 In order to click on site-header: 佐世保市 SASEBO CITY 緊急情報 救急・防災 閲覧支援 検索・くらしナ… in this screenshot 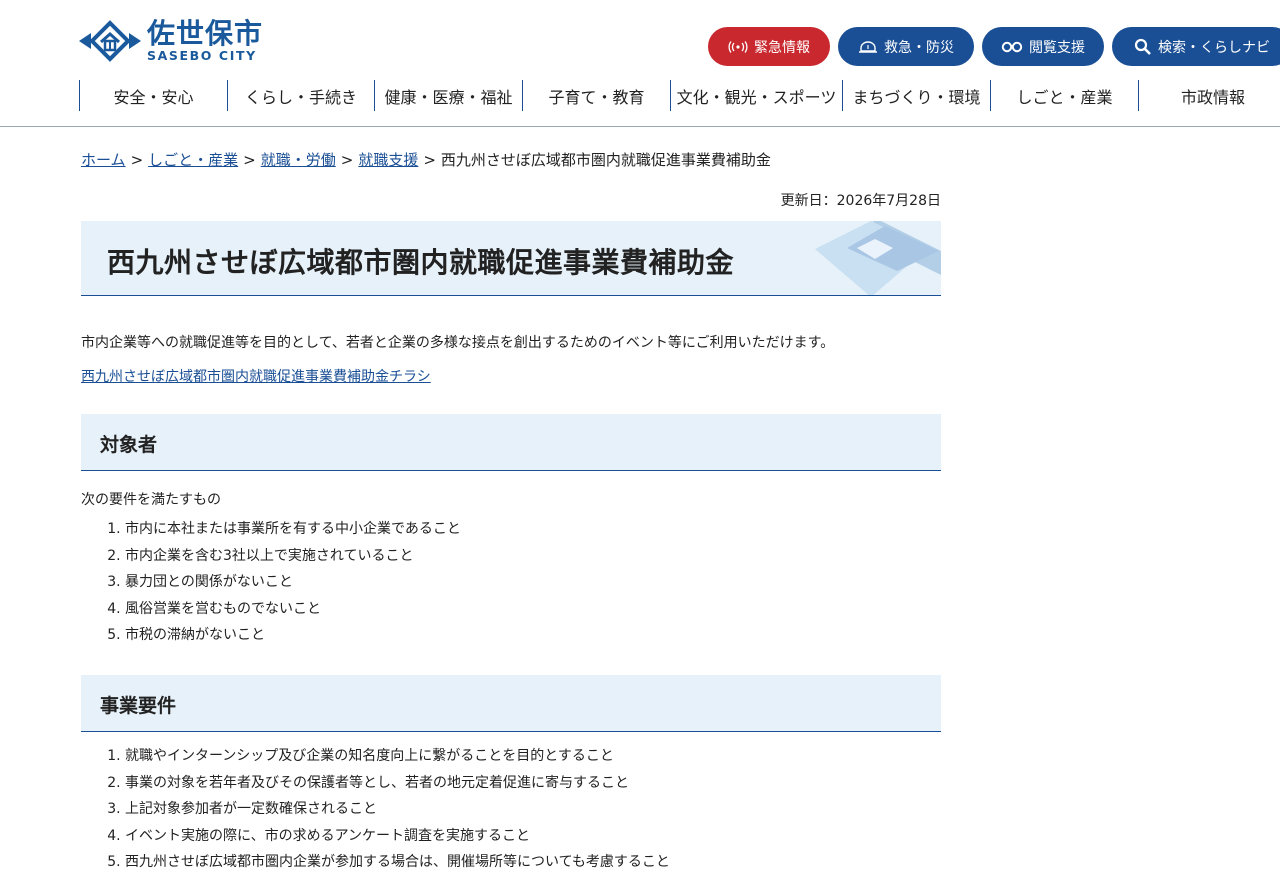, I will do `click(640, 63)`.